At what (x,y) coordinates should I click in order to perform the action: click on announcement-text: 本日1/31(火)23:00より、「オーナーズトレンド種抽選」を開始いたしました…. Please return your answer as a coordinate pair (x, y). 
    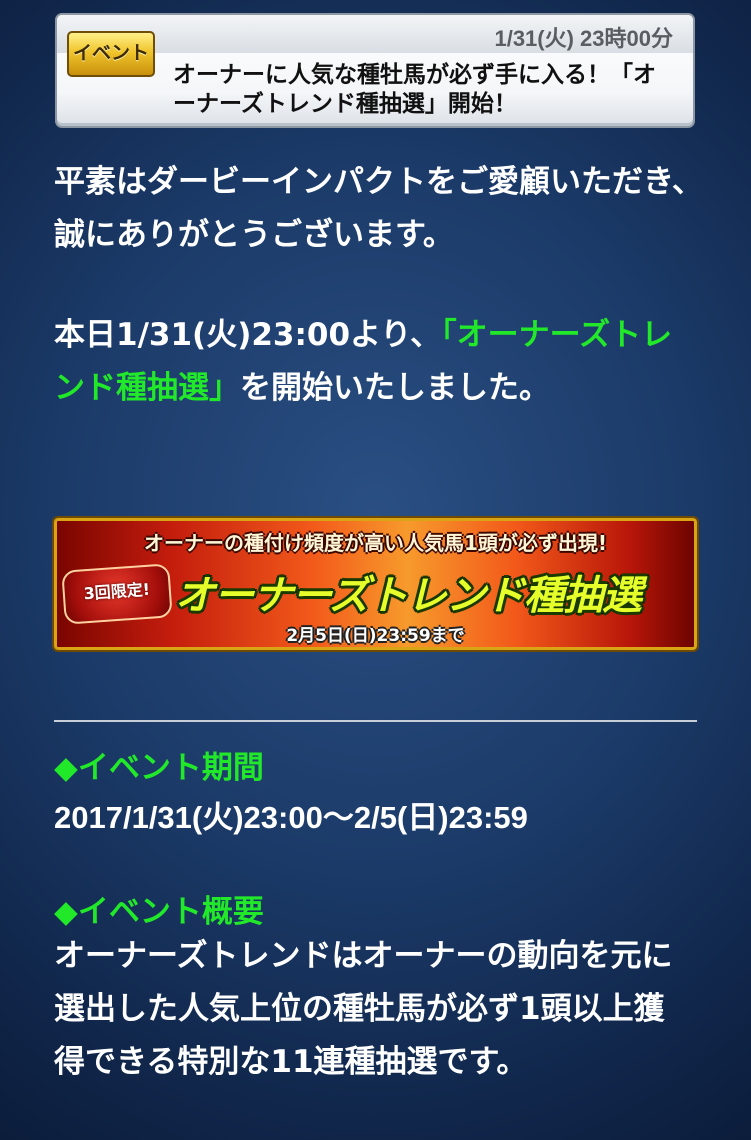
    Looking at the image, I should click on (369, 362).